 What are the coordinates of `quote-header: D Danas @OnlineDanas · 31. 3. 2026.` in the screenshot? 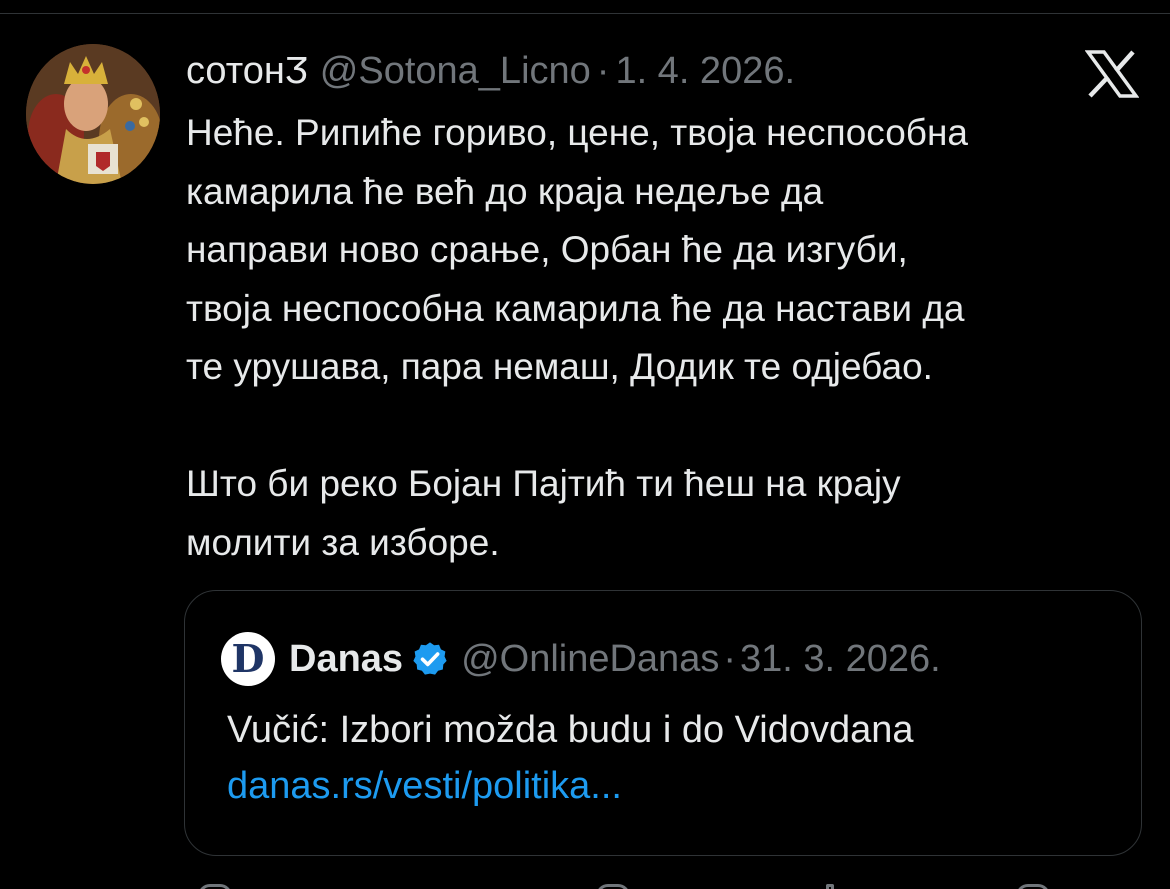 It's located at (581, 659).